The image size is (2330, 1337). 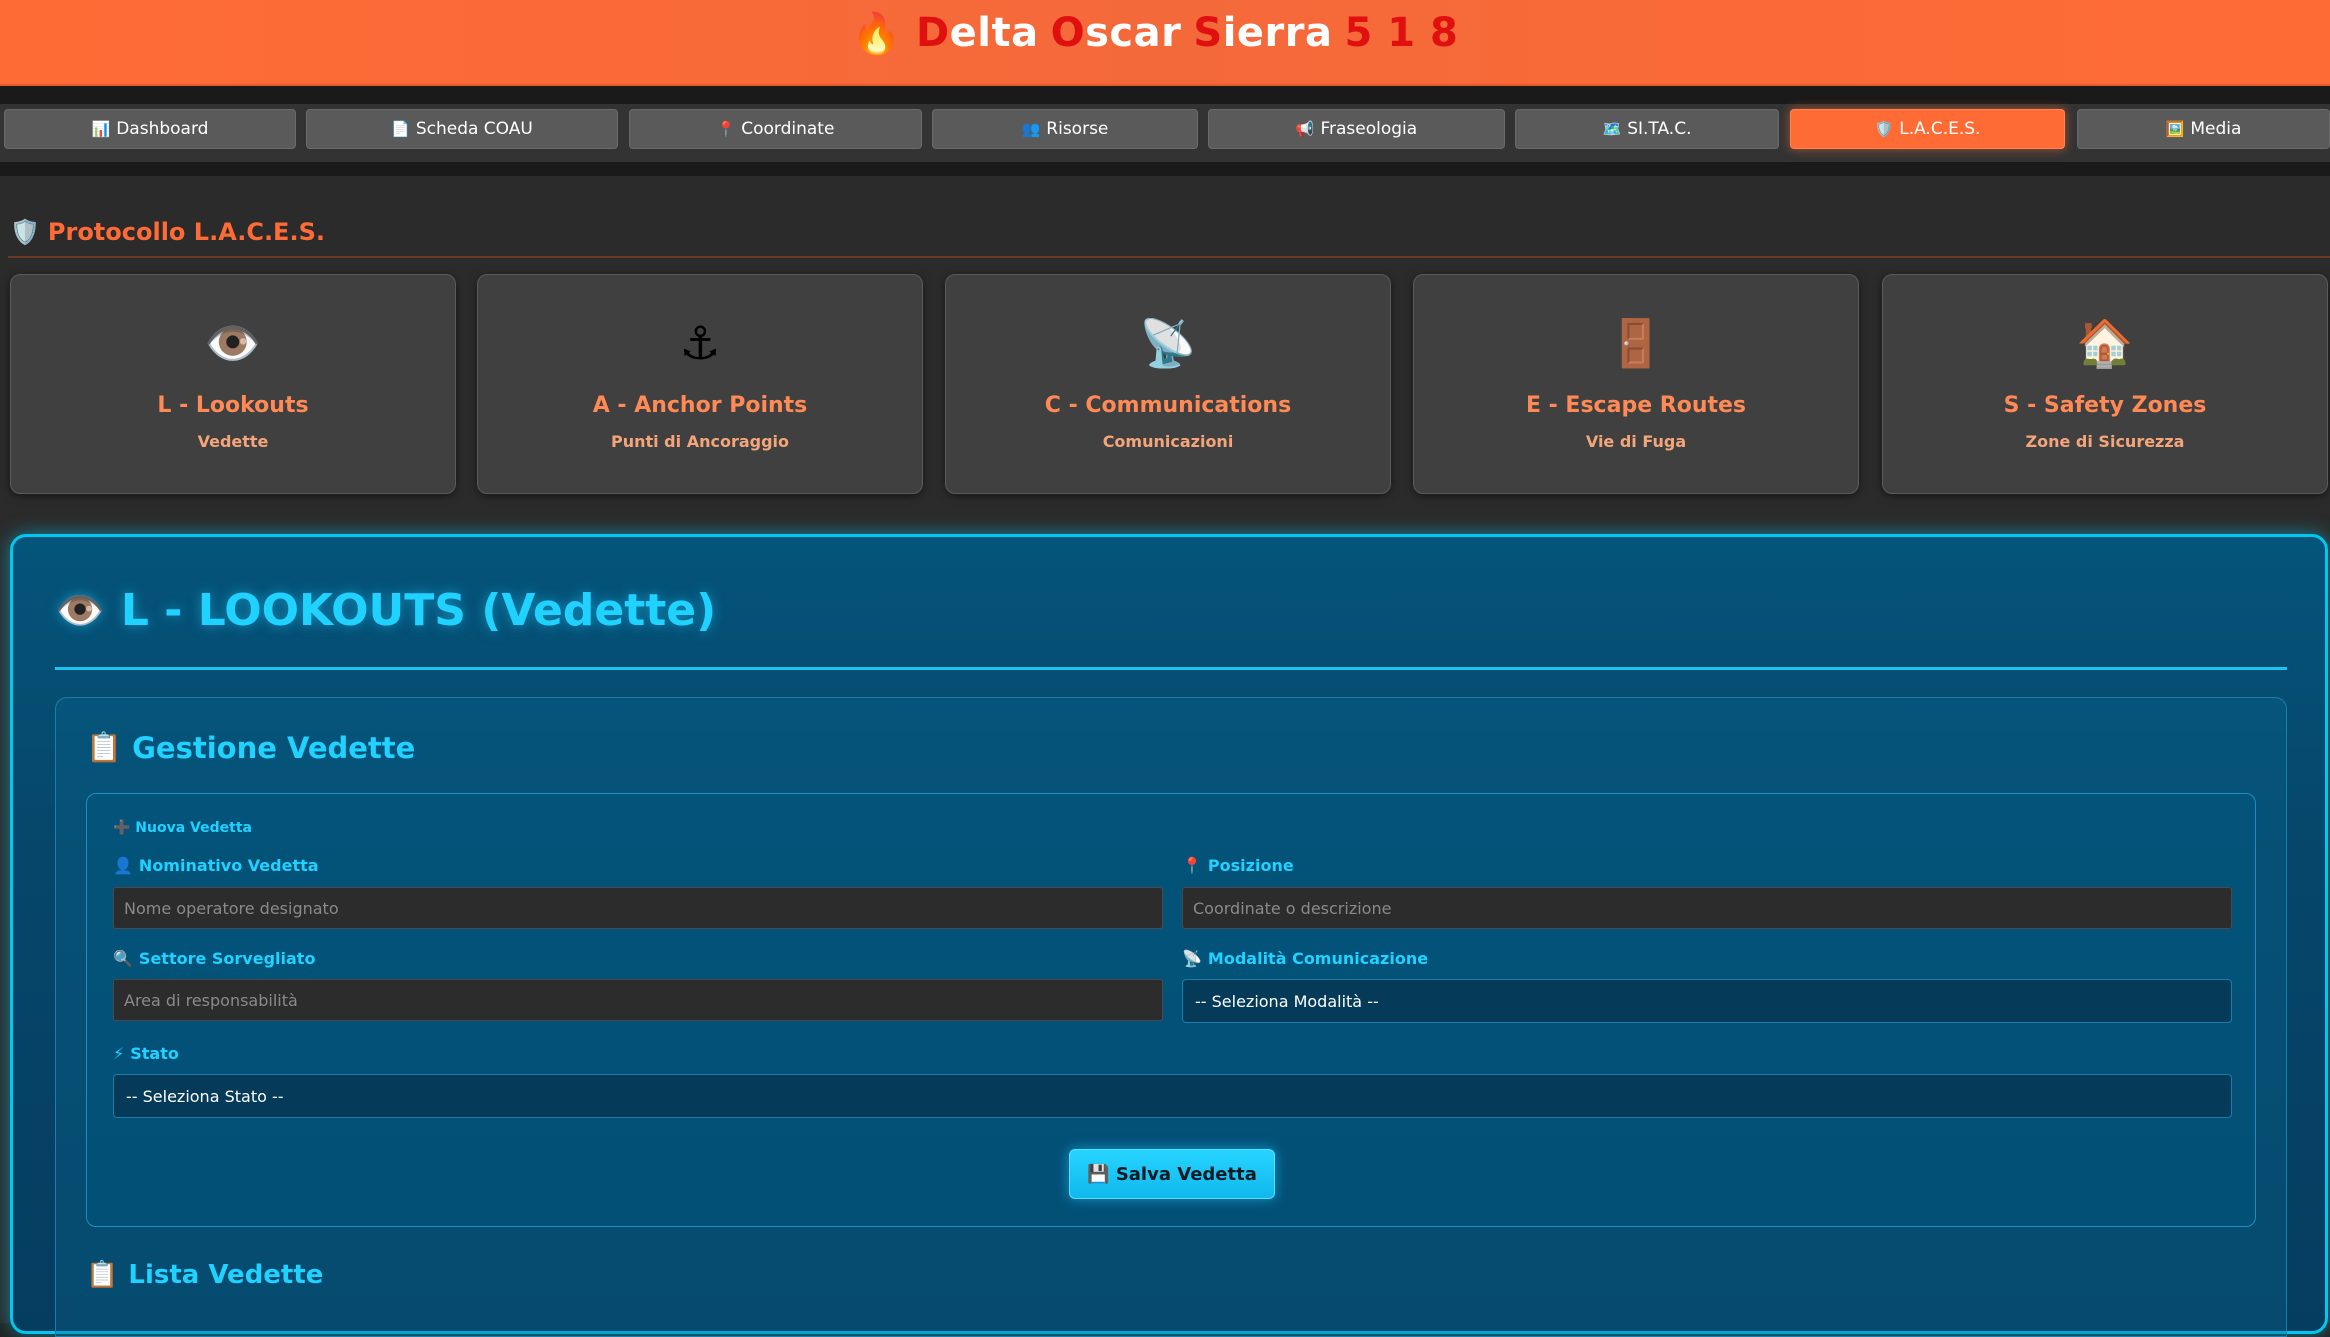 I want to click on tab-label: L.A.C.E.S., so click(x=1940, y=129).